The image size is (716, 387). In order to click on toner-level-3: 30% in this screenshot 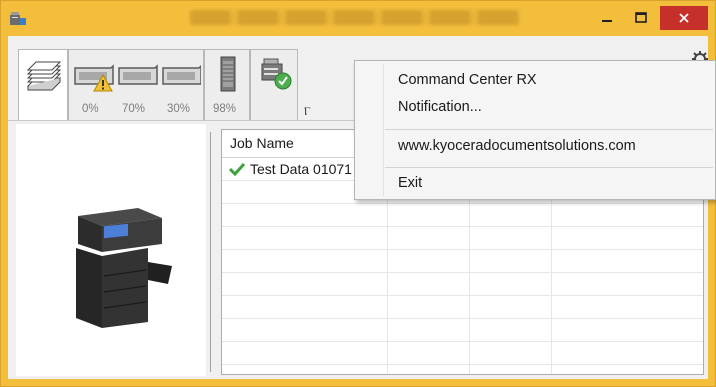, I will do `click(179, 109)`.